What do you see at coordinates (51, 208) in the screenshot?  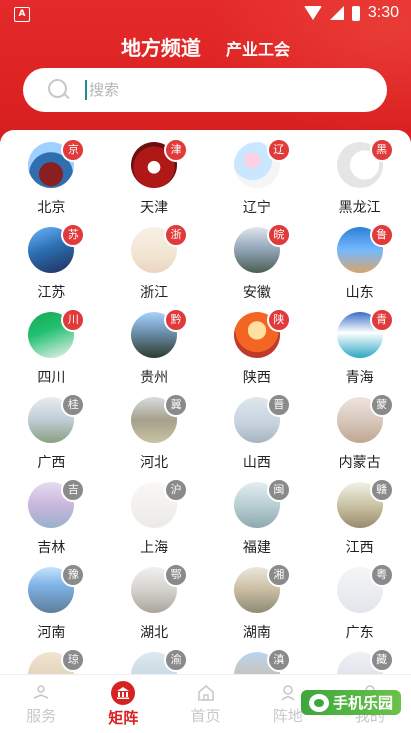 I see `city-name: 北京` at bounding box center [51, 208].